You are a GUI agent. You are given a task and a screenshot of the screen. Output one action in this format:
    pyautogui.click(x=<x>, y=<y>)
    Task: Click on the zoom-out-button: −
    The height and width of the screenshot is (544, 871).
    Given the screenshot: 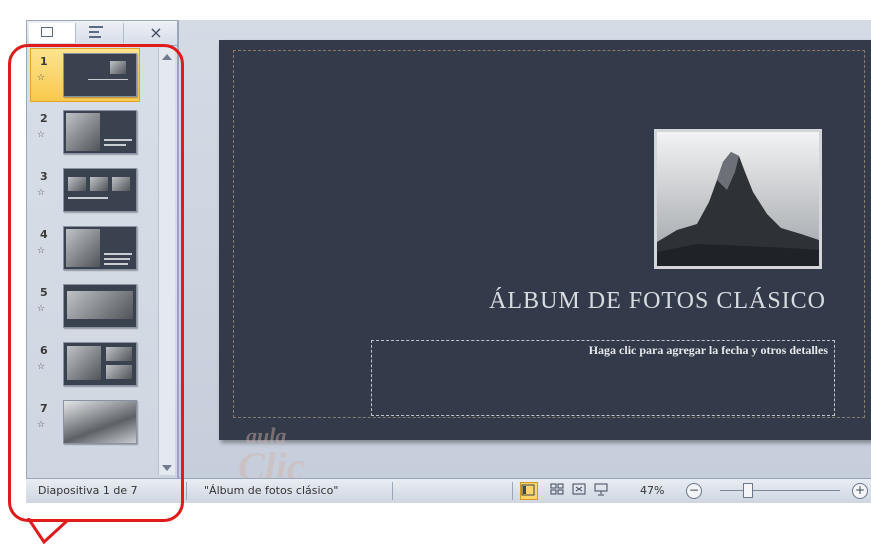 What is the action you would take?
    pyautogui.click(x=694, y=491)
    